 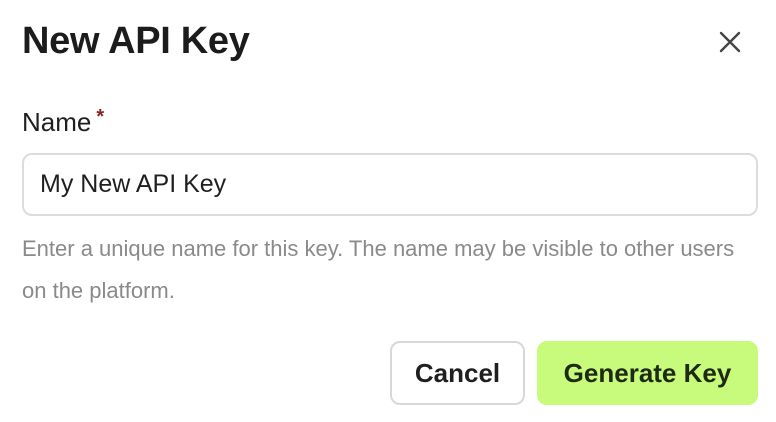 What do you see at coordinates (100, 117) in the screenshot?
I see `required-asterisk: *` at bounding box center [100, 117].